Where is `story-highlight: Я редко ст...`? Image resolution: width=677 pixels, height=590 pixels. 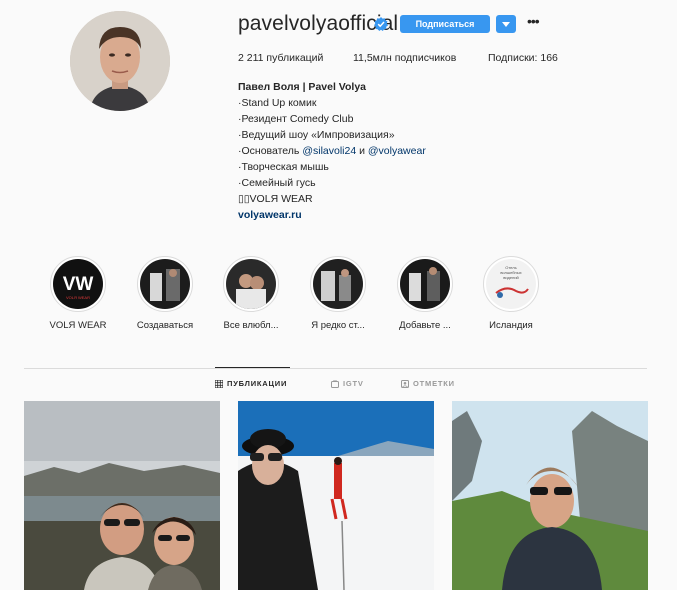
story-highlight: Я редко ст... is located at coordinates (338, 293).